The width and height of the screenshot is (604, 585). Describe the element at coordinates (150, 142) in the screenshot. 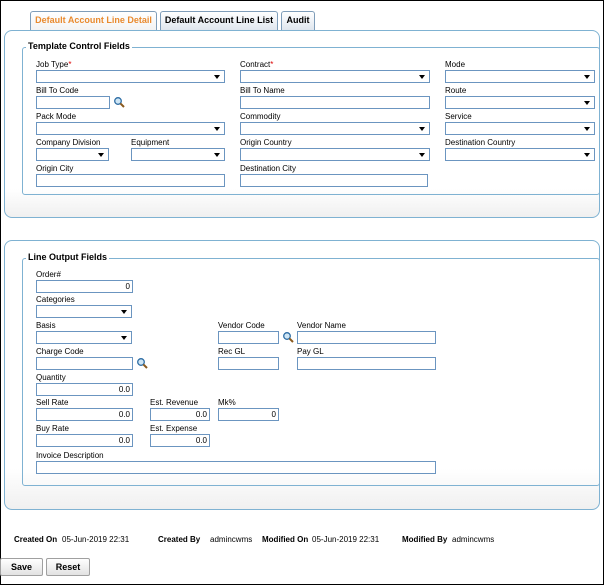

I see `equipment-label: Equipment` at that location.